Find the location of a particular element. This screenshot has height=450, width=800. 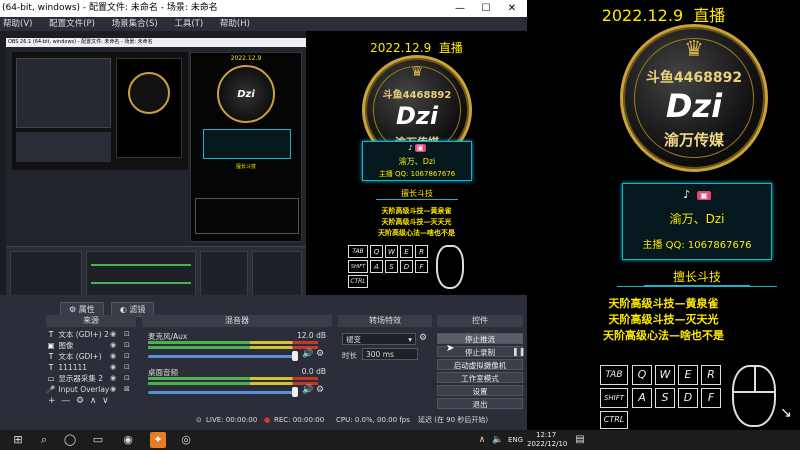

filter-icon: ◐ is located at coordinates (123, 309).